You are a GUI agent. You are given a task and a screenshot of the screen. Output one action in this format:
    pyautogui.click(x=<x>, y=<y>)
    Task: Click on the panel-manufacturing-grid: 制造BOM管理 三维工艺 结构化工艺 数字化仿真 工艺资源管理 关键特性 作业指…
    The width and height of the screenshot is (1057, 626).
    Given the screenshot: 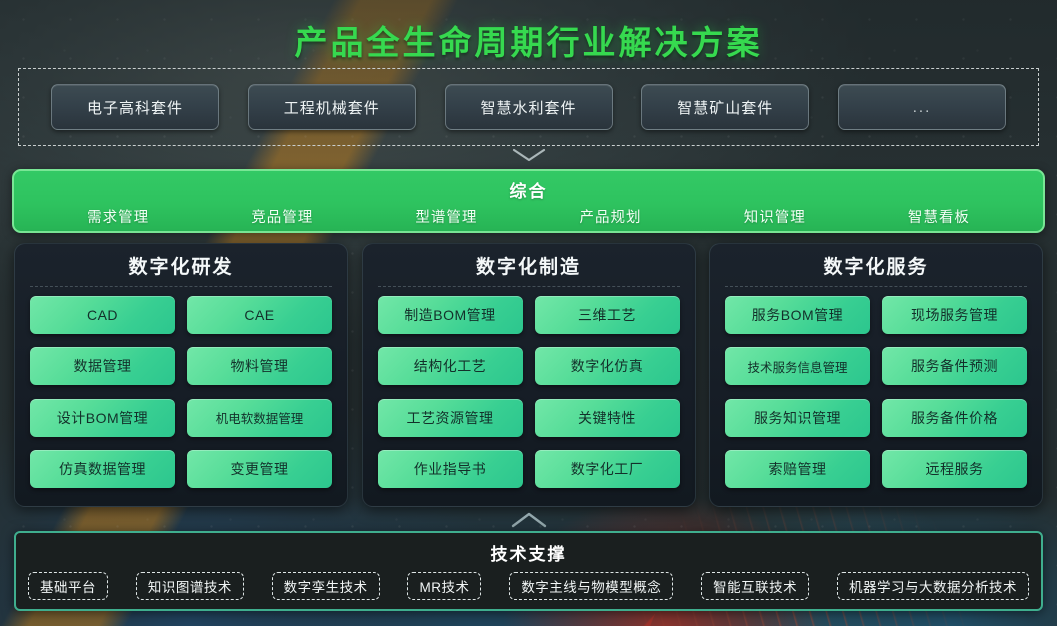 What is the action you would take?
    pyautogui.click(x=528, y=394)
    